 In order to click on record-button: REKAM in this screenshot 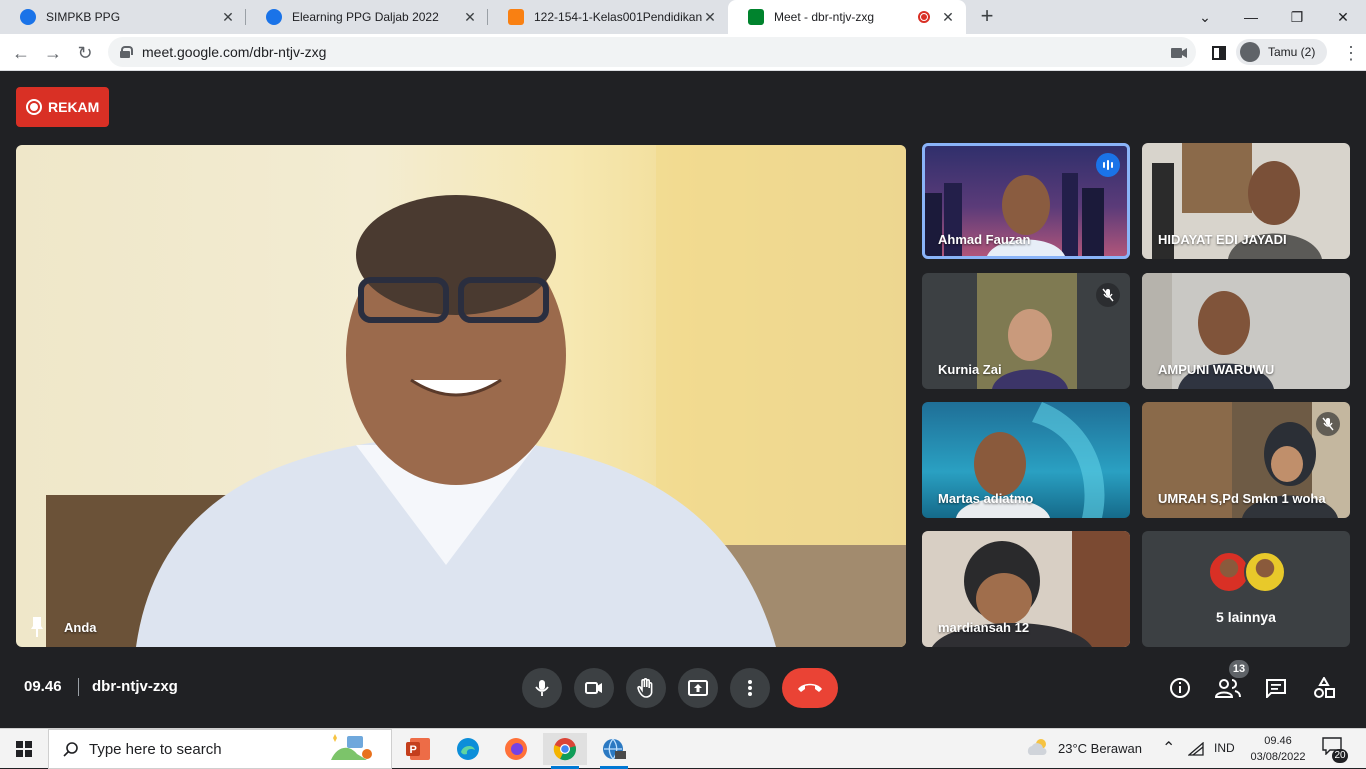, I will do `click(62, 107)`.